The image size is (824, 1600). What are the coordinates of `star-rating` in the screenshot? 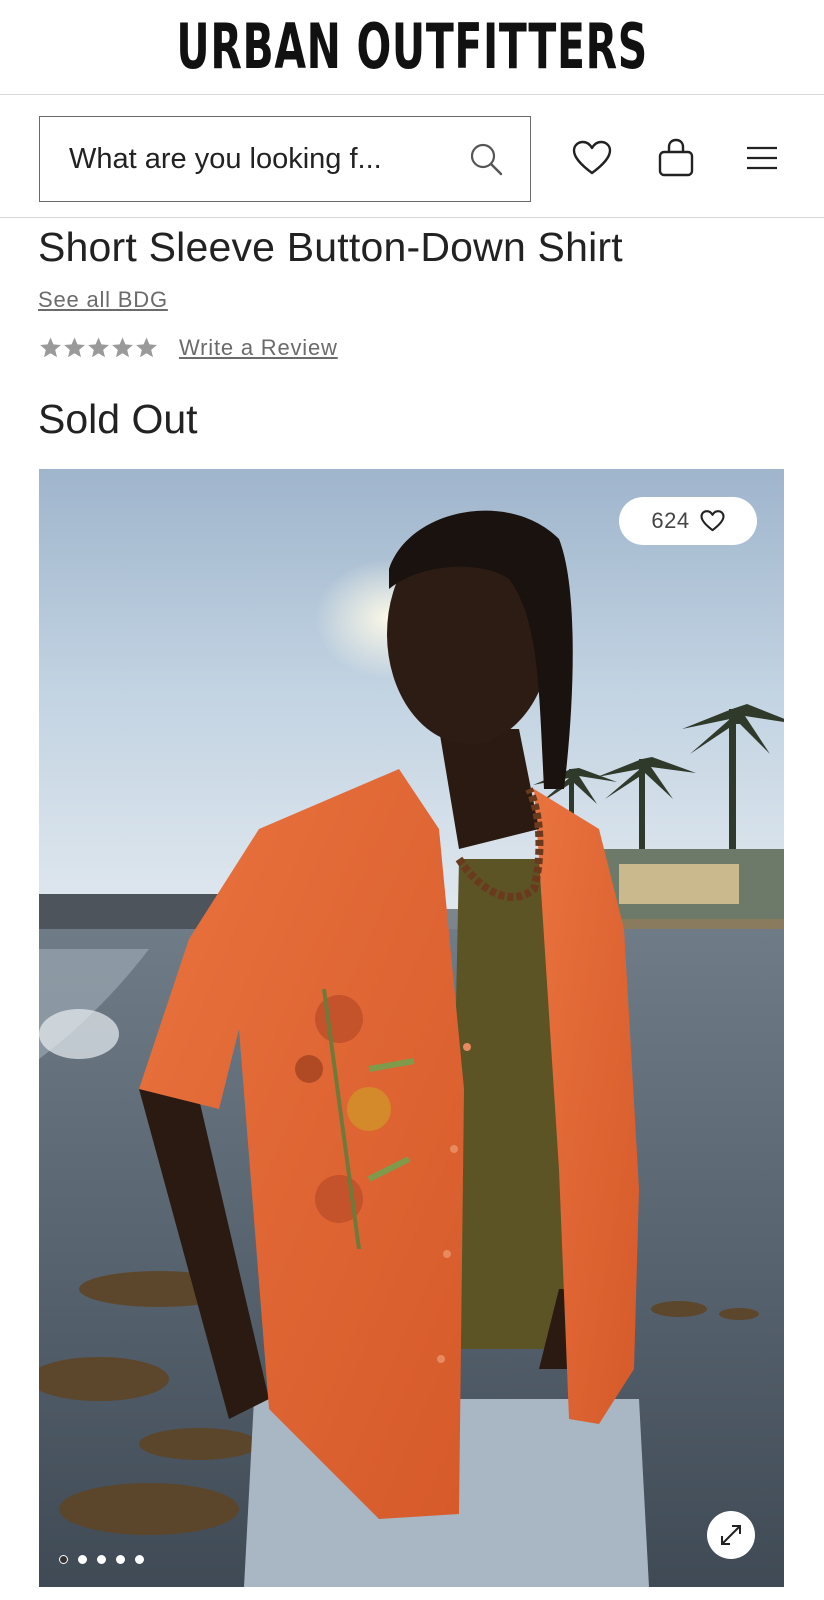 It's located at (98, 348).